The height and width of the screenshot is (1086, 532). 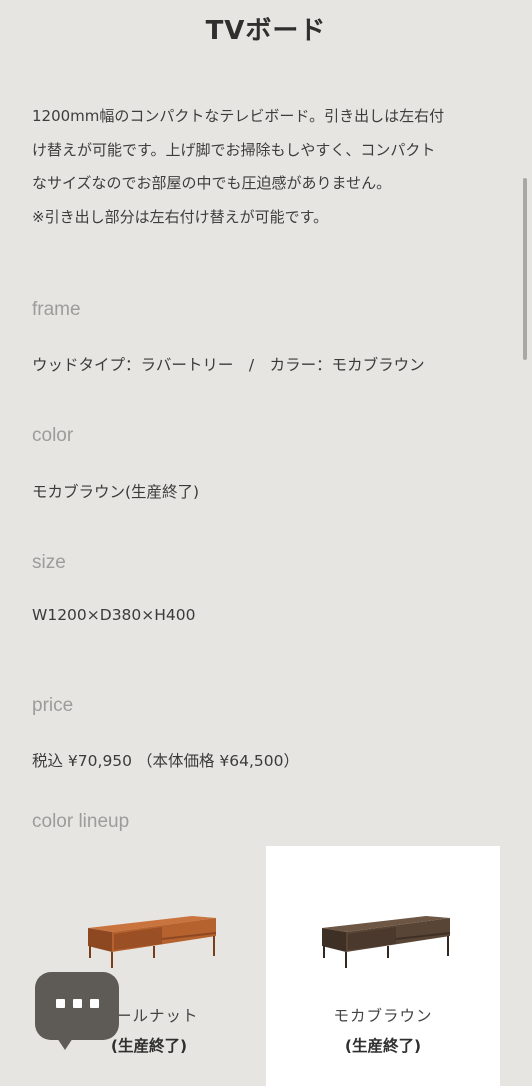 What do you see at coordinates (56, 309) in the screenshot?
I see `frame-label: frame` at bounding box center [56, 309].